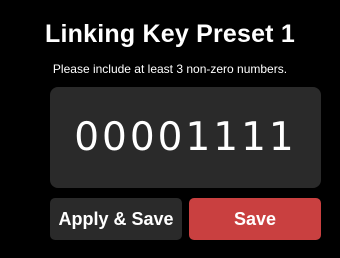 This screenshot has height=258, width=340. I want to click on page-title: Linking Key Preset 1, so click(170, 34).